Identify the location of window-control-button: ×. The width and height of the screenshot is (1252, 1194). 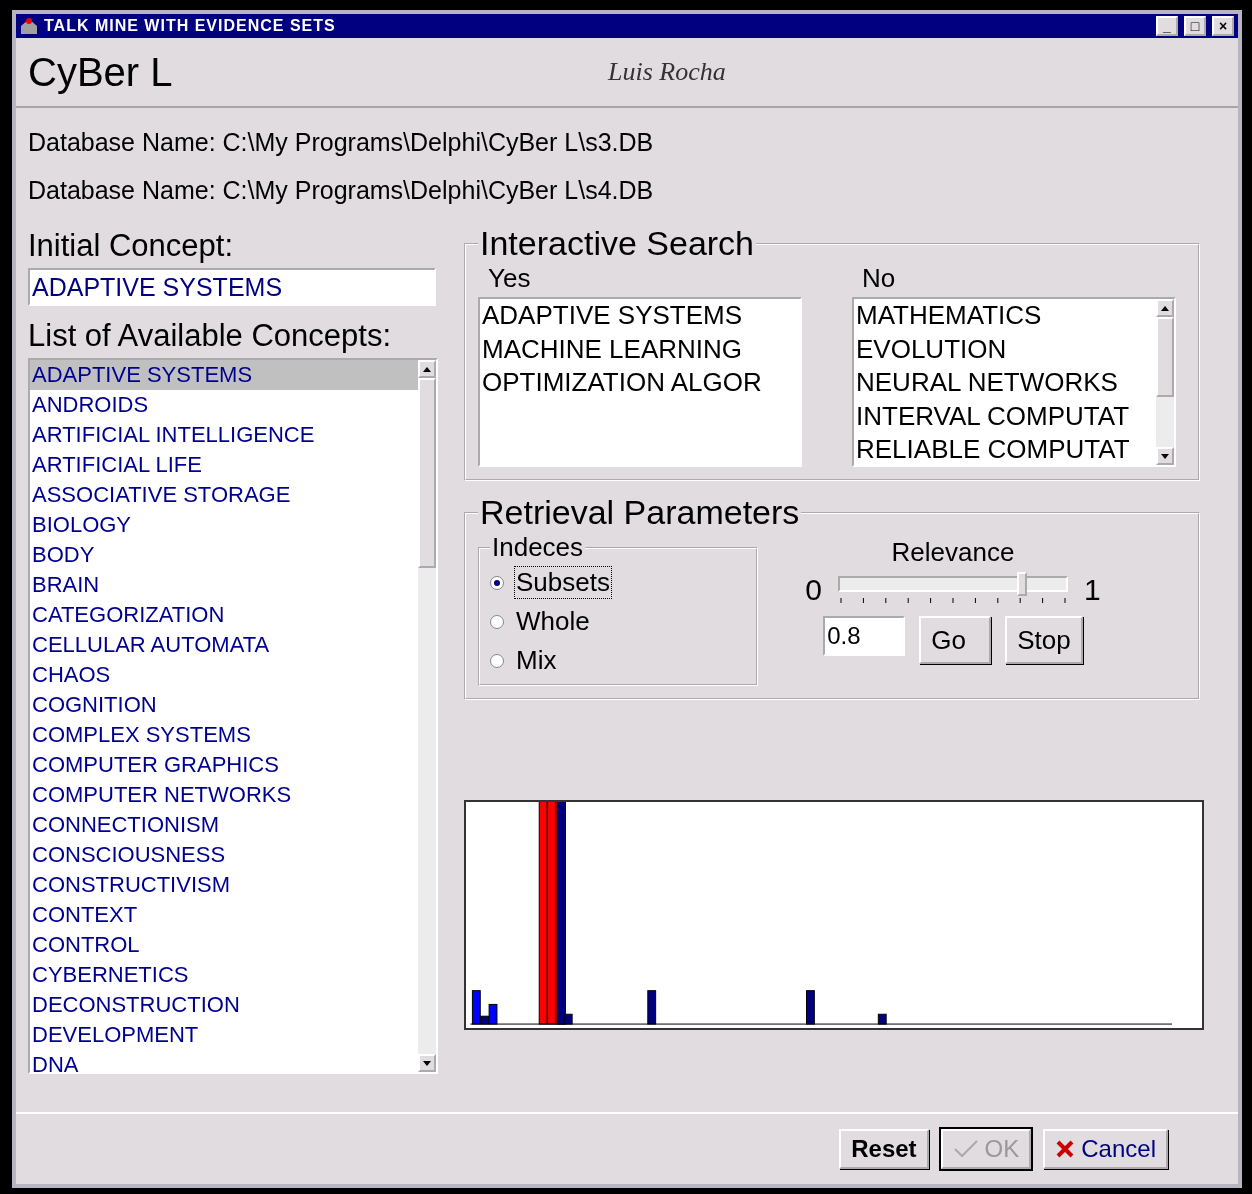
(1223, 26).